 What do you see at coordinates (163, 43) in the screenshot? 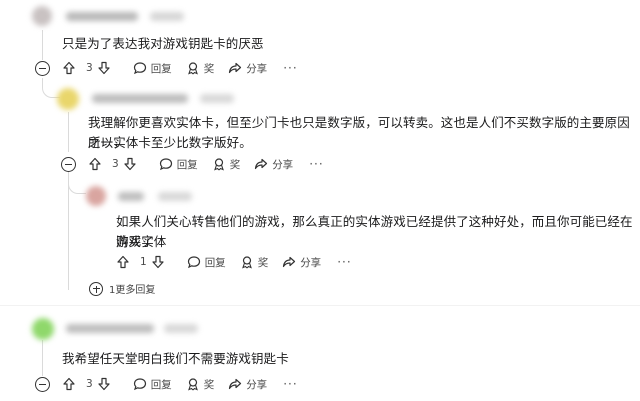
I see `comment-text: 只是为了表达我对游戏钥匙卡的厌恶` at bounding box center [163, 43].